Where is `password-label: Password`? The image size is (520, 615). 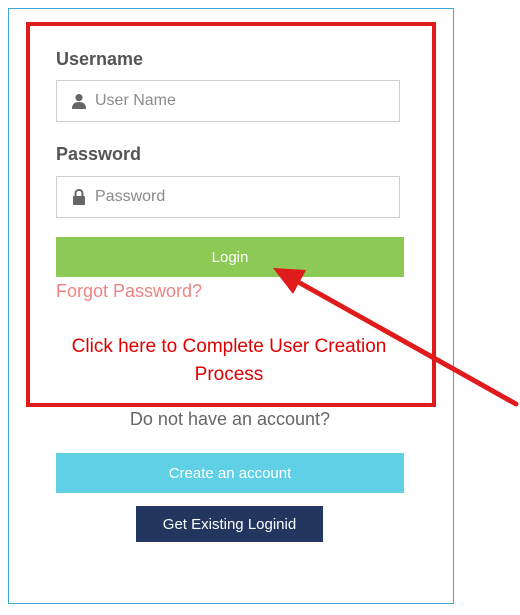
password-label: Password is located at coordinates (99, 154).